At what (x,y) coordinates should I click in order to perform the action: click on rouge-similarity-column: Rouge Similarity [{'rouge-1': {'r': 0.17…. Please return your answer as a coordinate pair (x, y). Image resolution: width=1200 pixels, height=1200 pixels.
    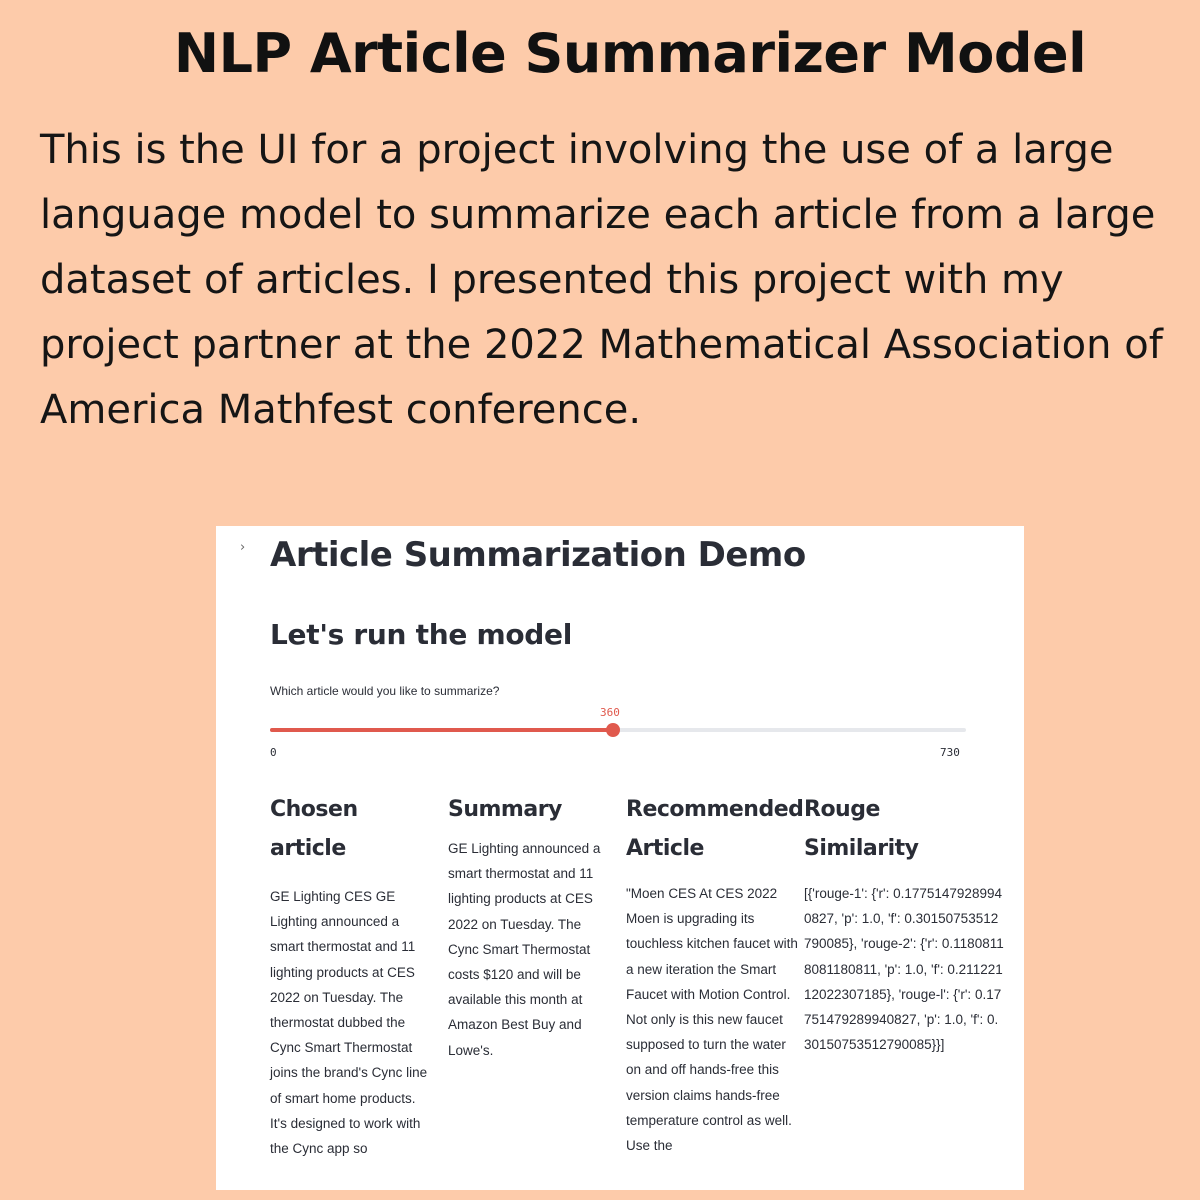
    Looking at the image, I should click on (904, 923).